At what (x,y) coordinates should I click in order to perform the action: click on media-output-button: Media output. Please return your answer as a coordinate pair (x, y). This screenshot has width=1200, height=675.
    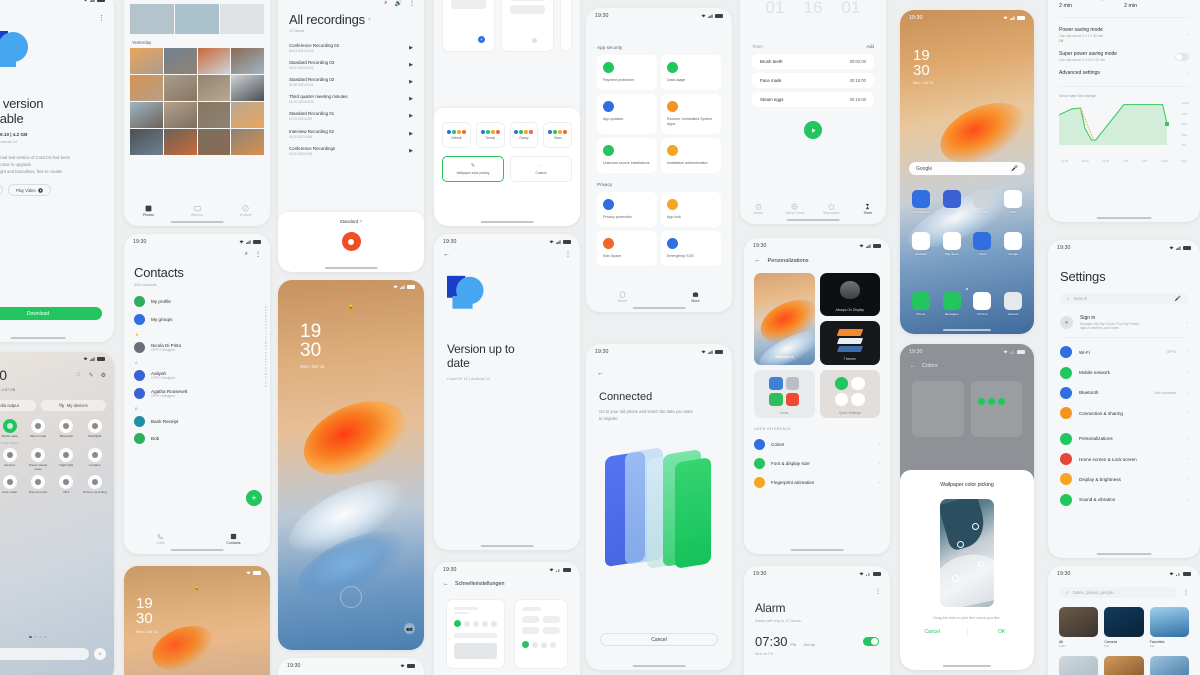
    Looking at the image, I should click on (18, 405).